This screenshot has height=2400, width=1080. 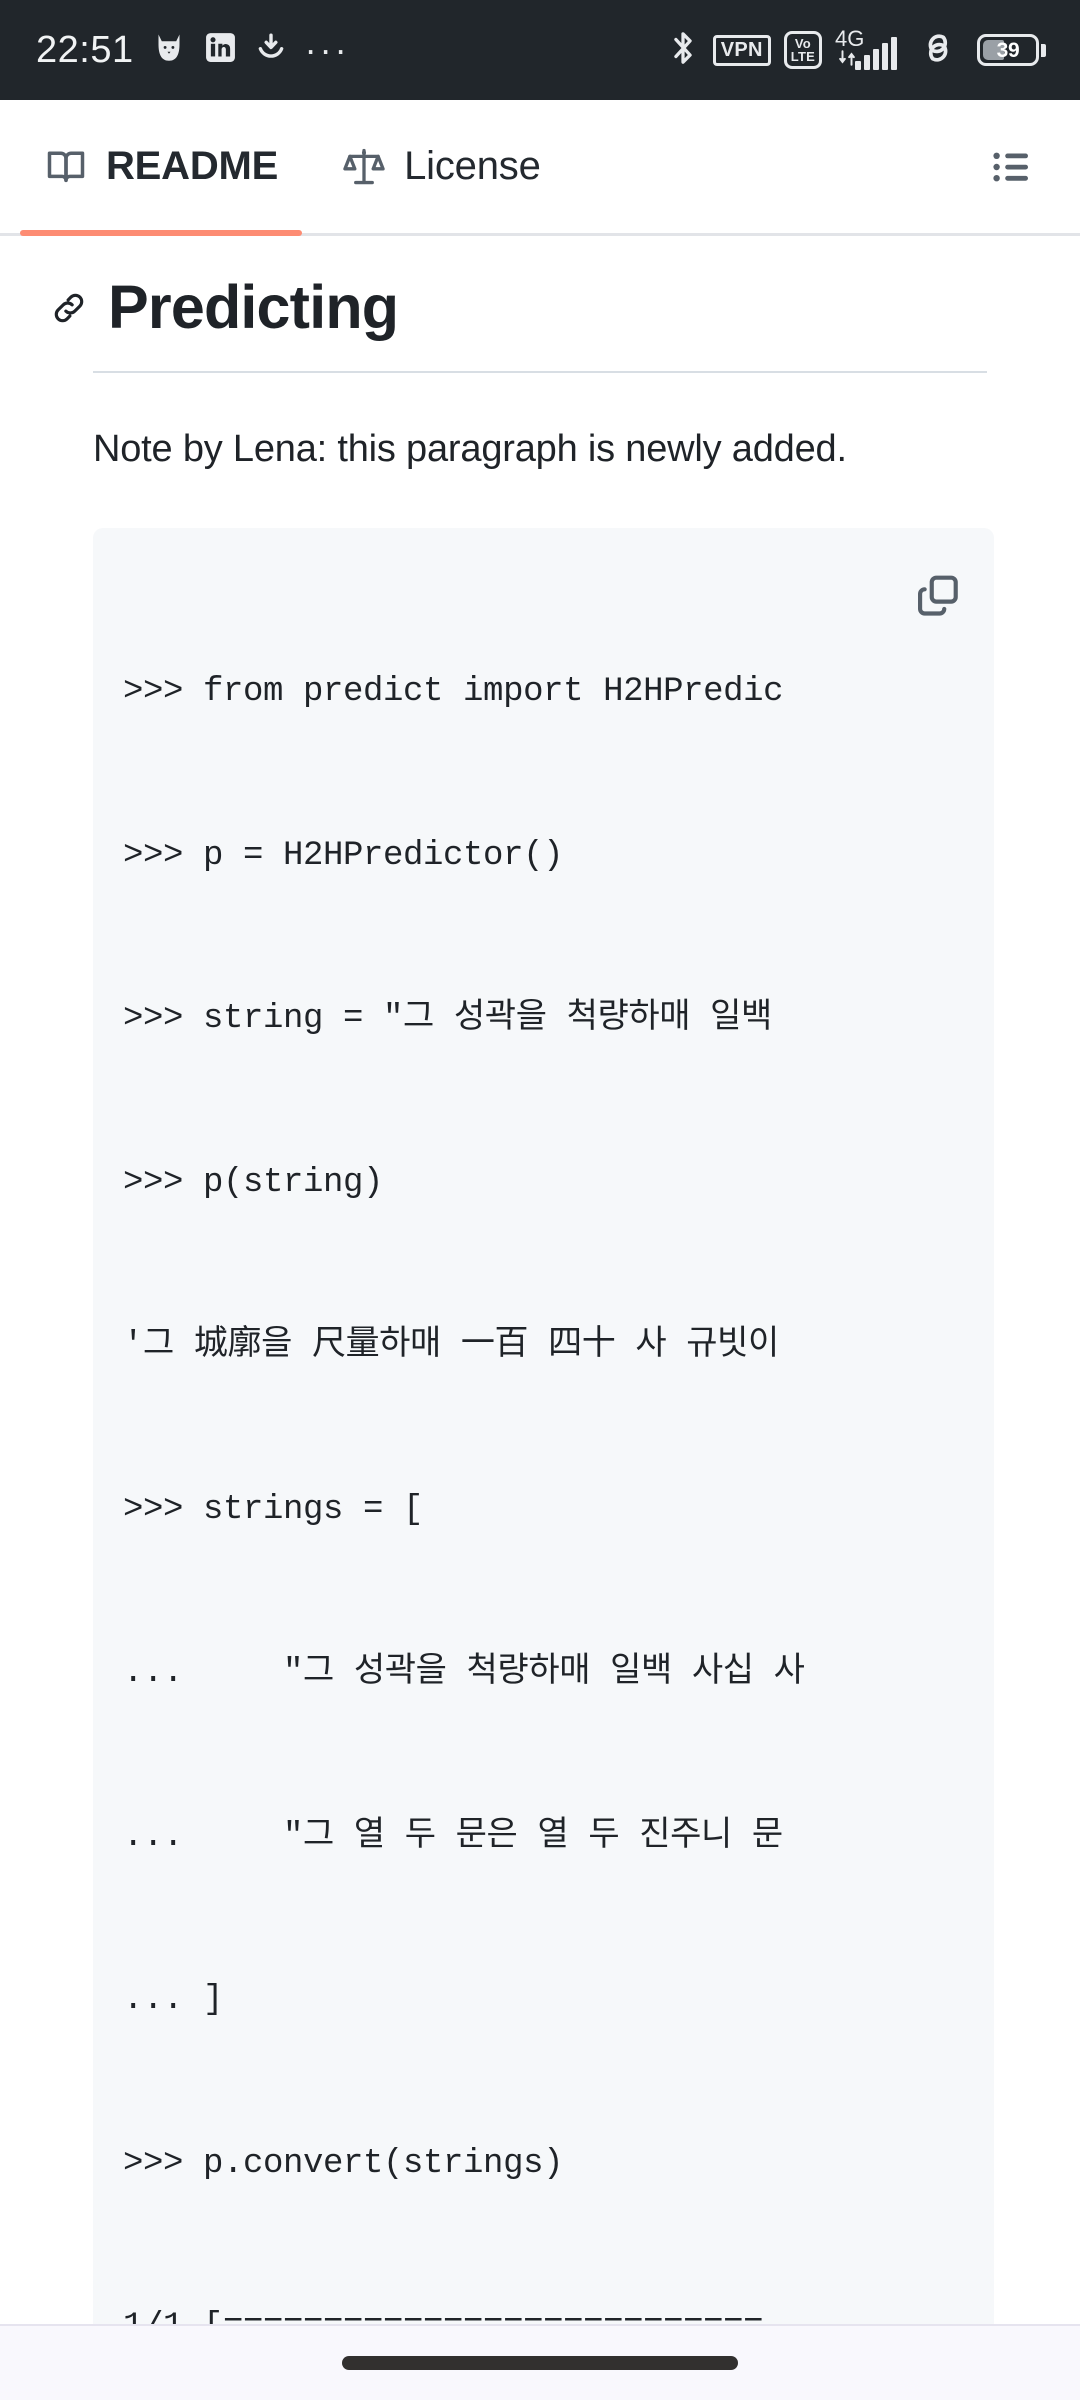 What do you see at coordinates (1012, 167) in the screenshot?
I see `unordered-list-icon` at bounding box center [1012, 167].